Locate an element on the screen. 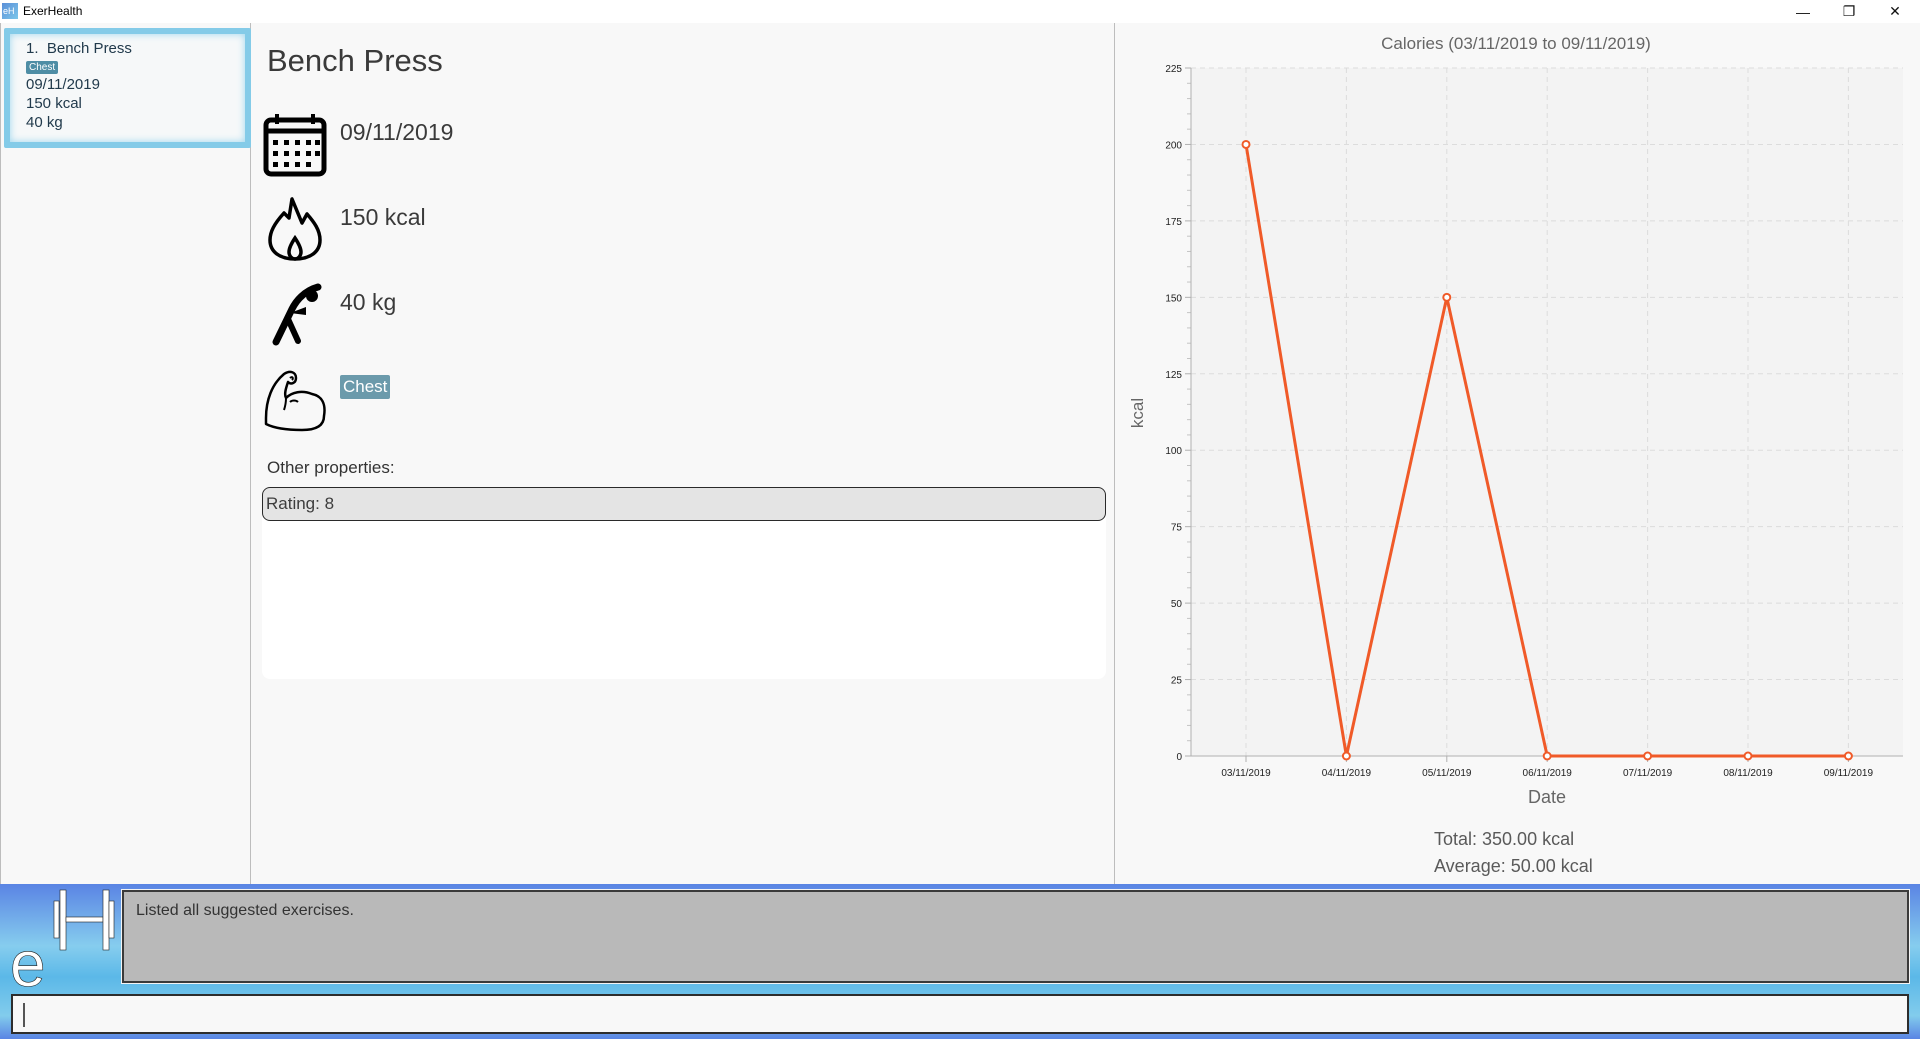  y-tick-label: 0 is located at coordinates (1179, 757).